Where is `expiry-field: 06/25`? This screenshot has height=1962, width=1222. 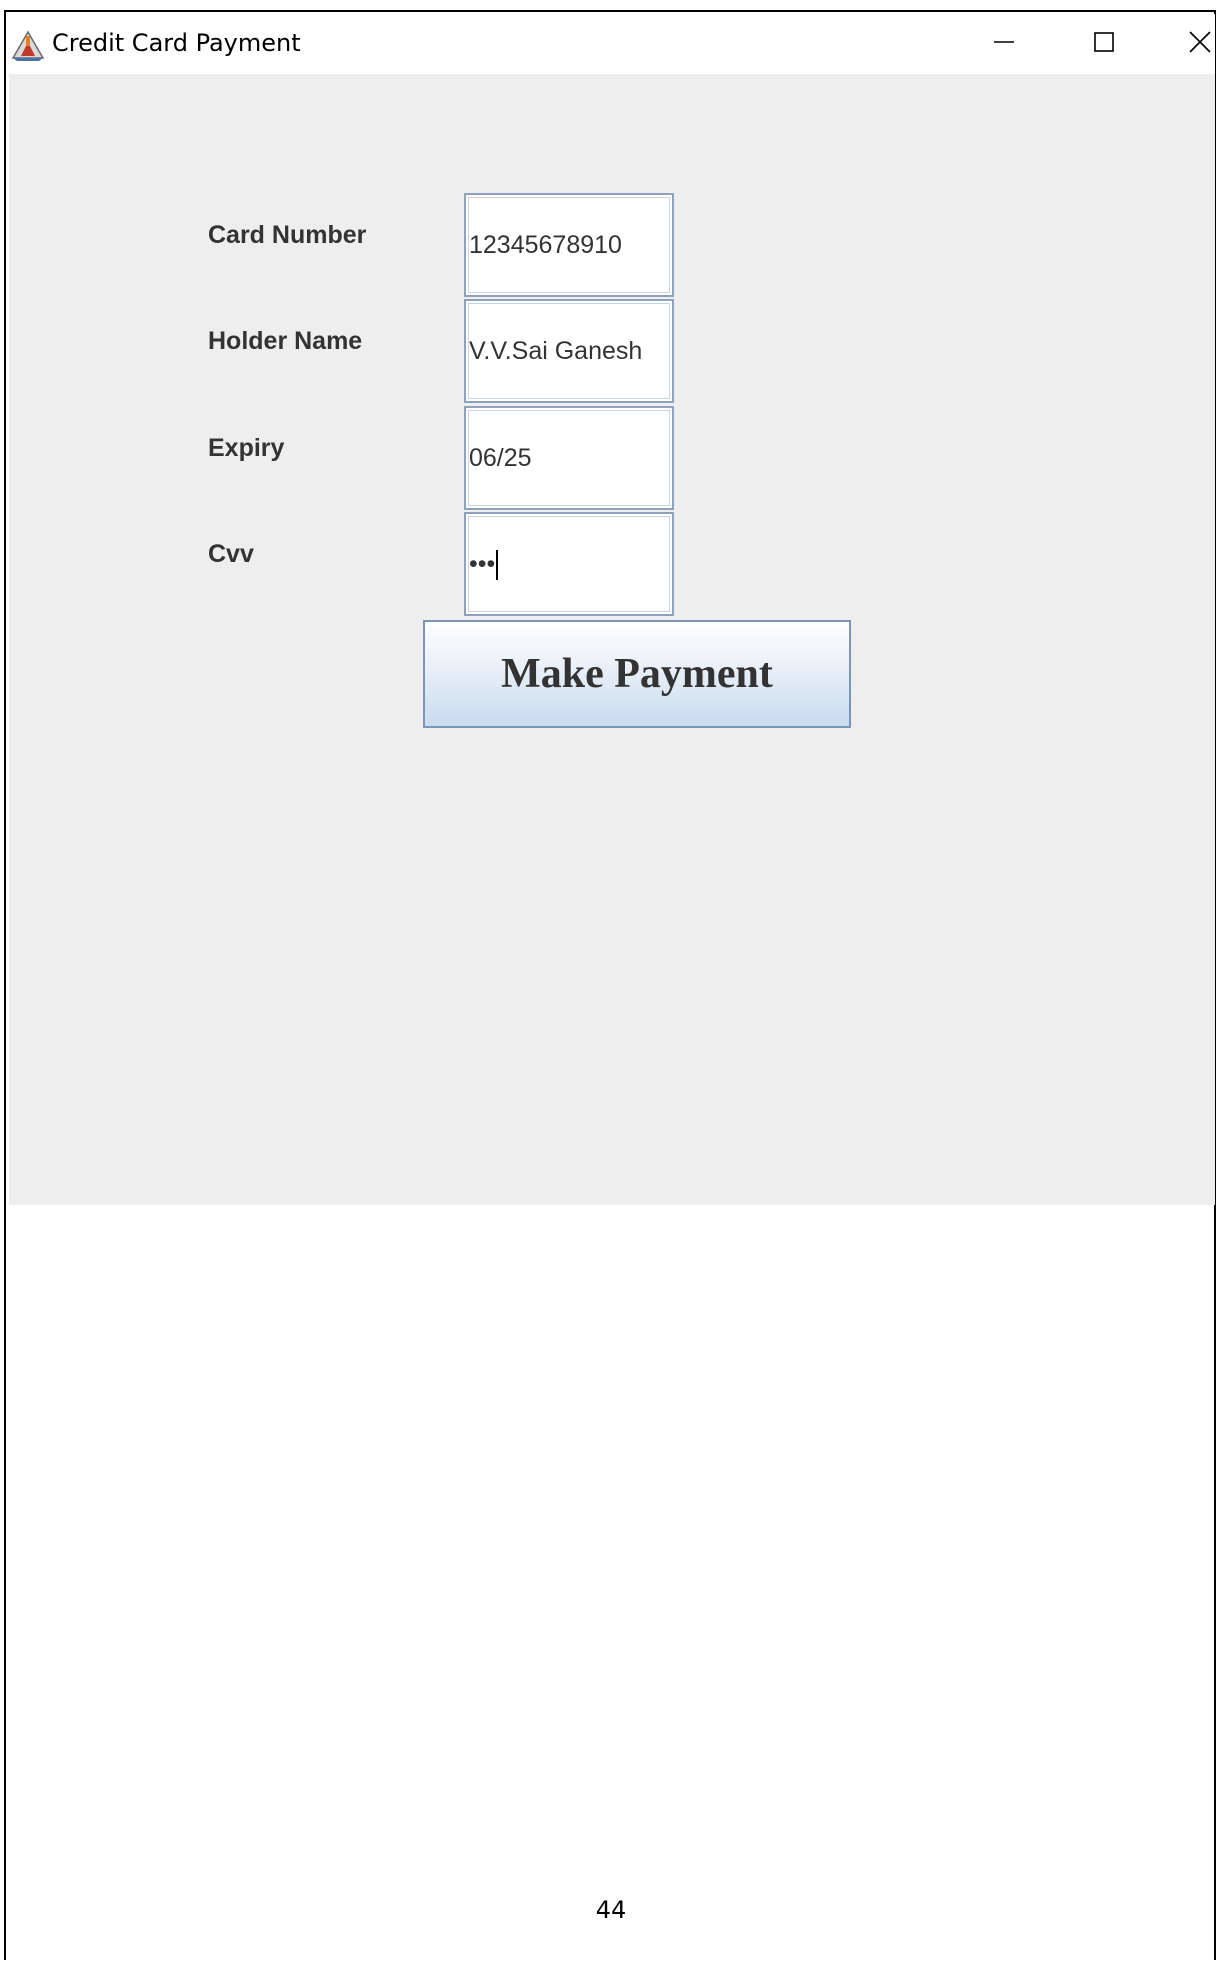 expiry-field: 06/25 is located at coordinates (569, 458).